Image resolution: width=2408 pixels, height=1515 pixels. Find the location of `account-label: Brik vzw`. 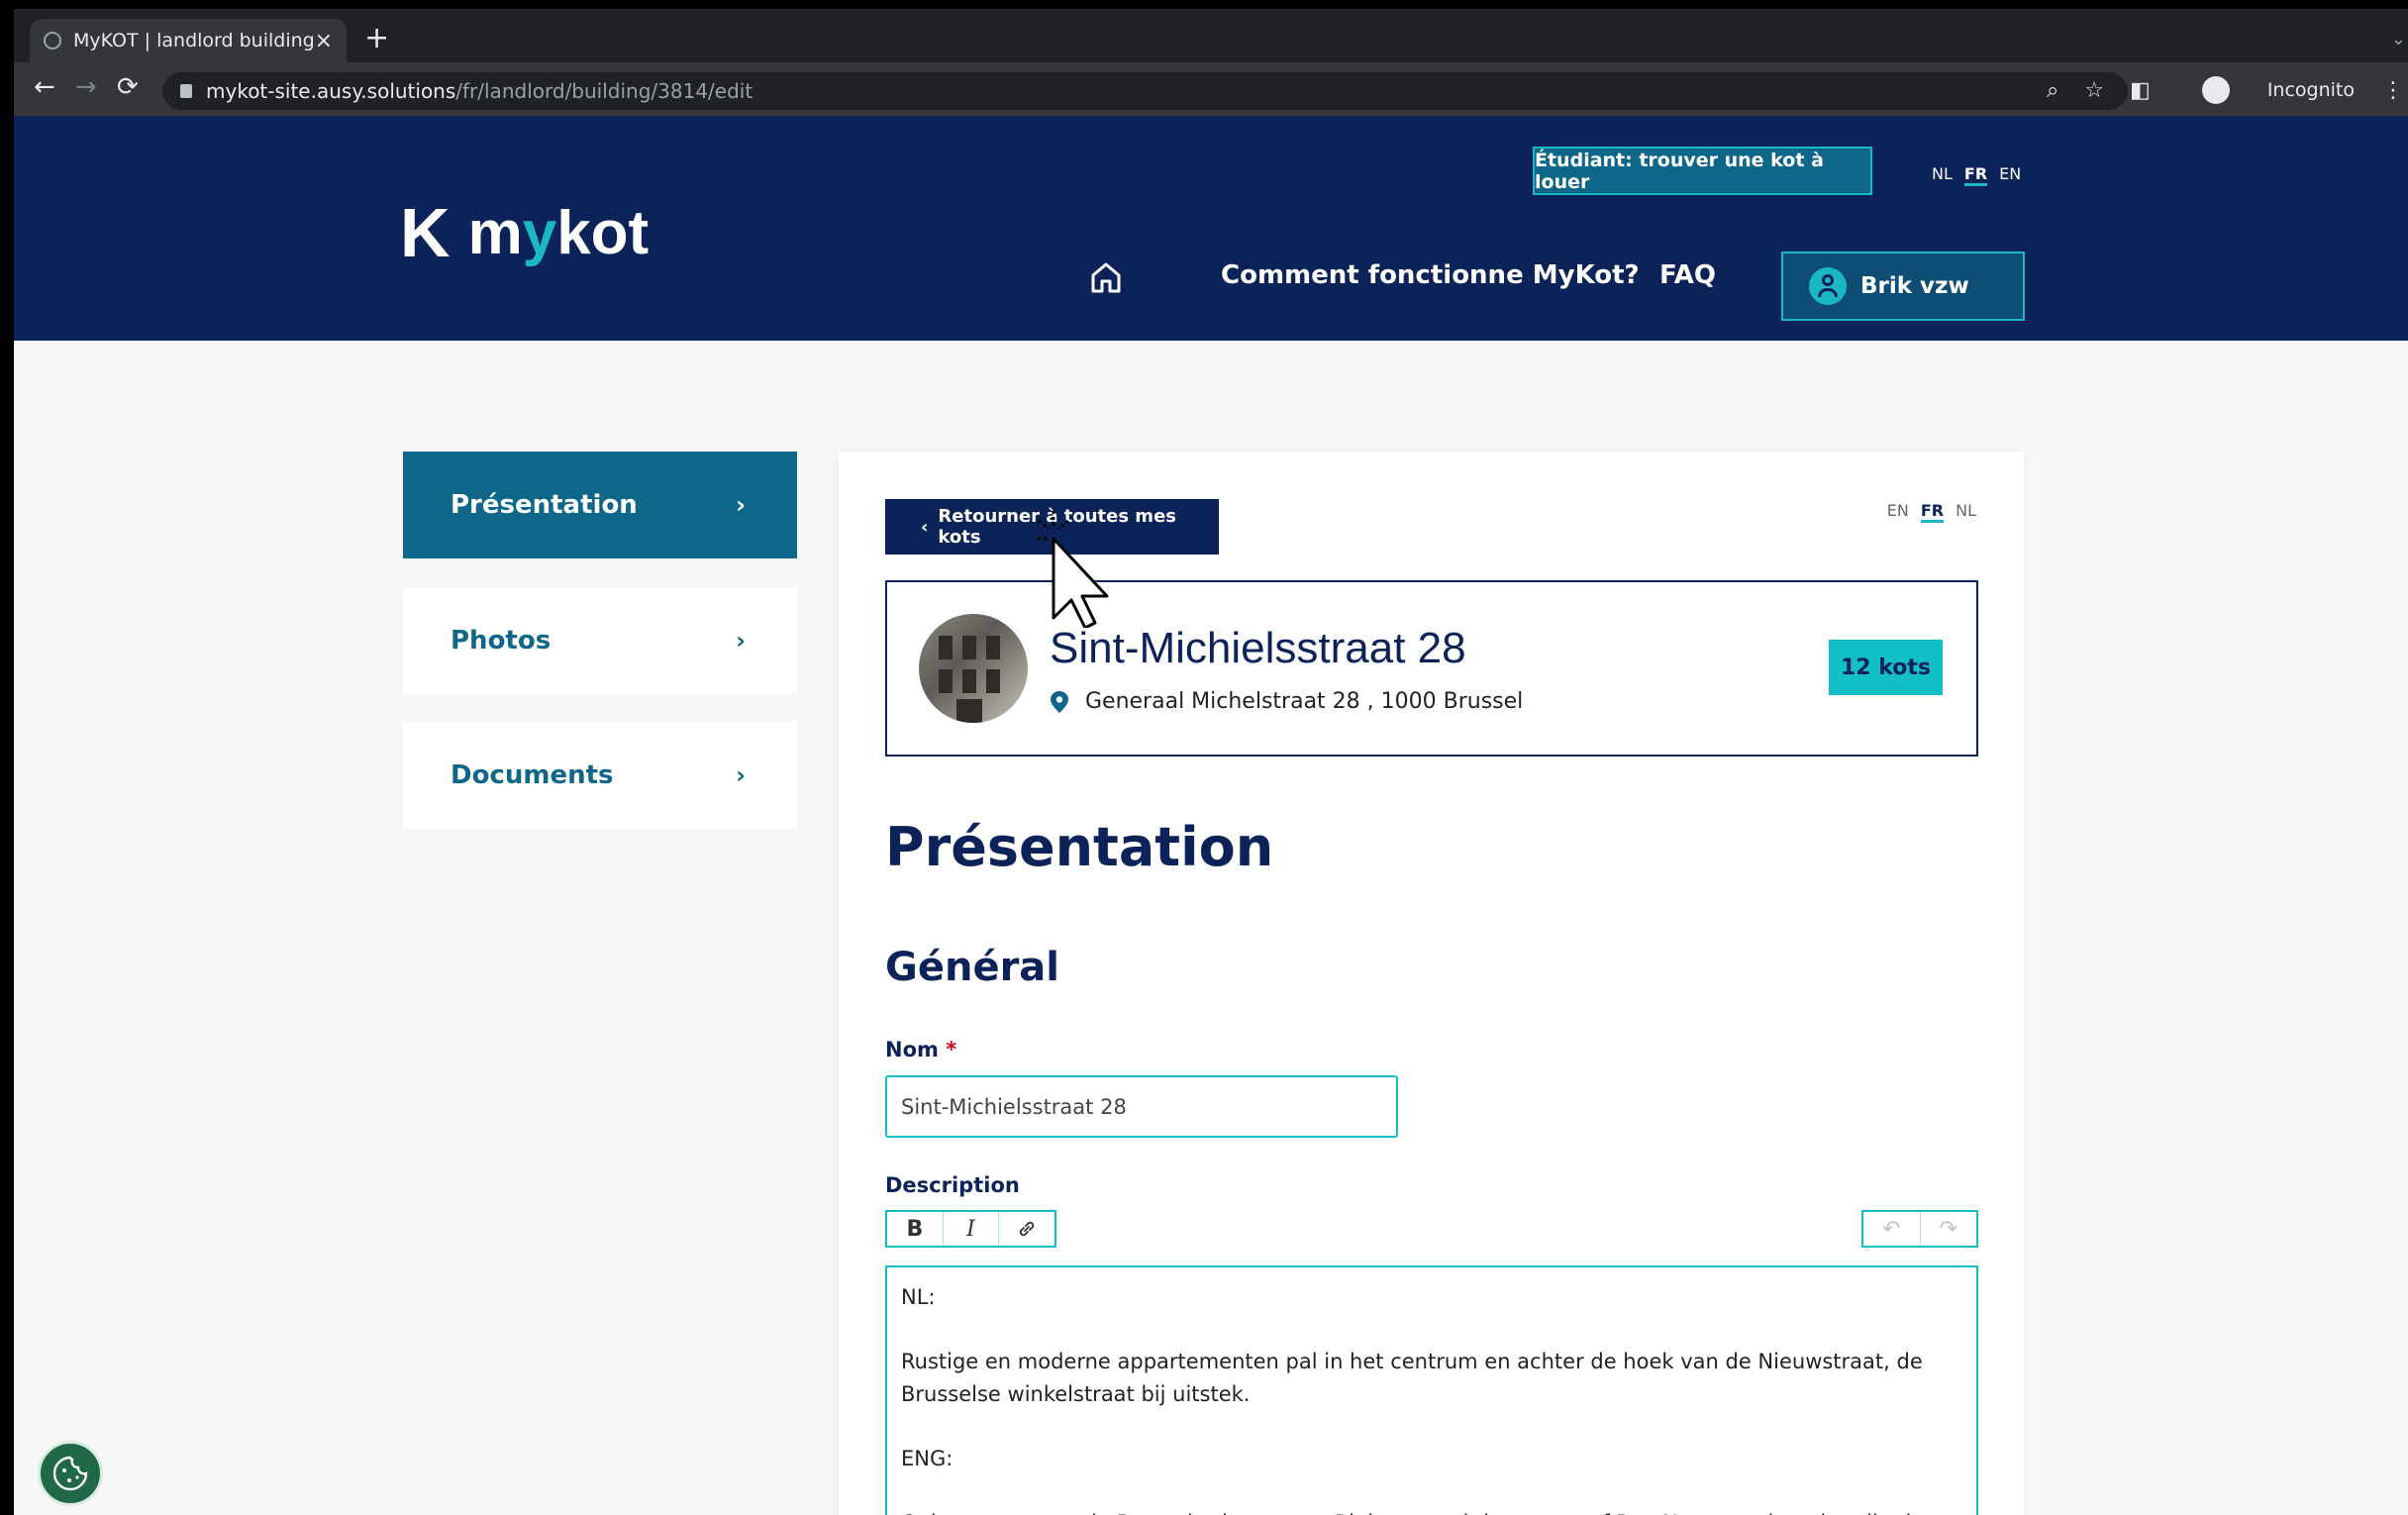

account-label: Brik vzw is located at coordinates (1914, 286).